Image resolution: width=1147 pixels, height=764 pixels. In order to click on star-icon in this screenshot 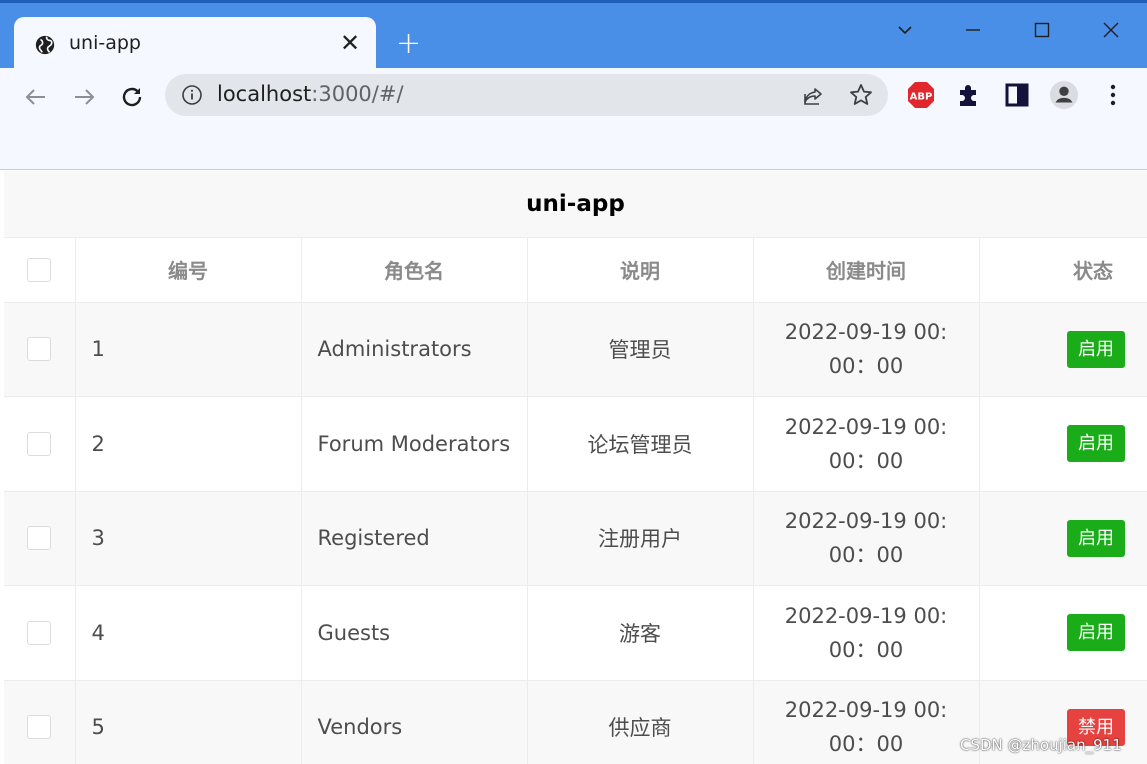, I will do `click(861, 95)`.